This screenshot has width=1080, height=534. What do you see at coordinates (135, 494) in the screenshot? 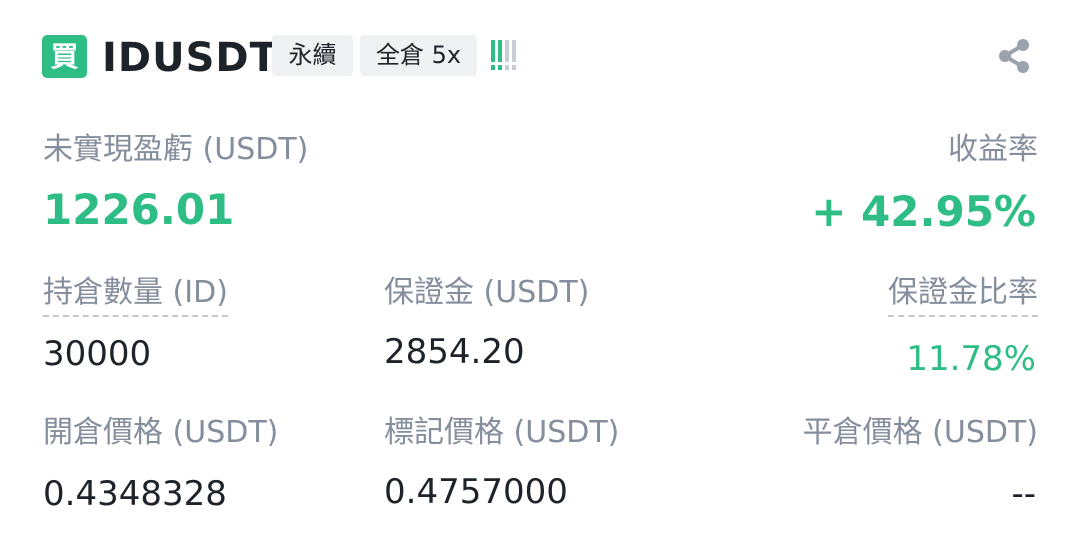
I see `entry-price-value: 0.4348328` at bounding box center [135, 494].